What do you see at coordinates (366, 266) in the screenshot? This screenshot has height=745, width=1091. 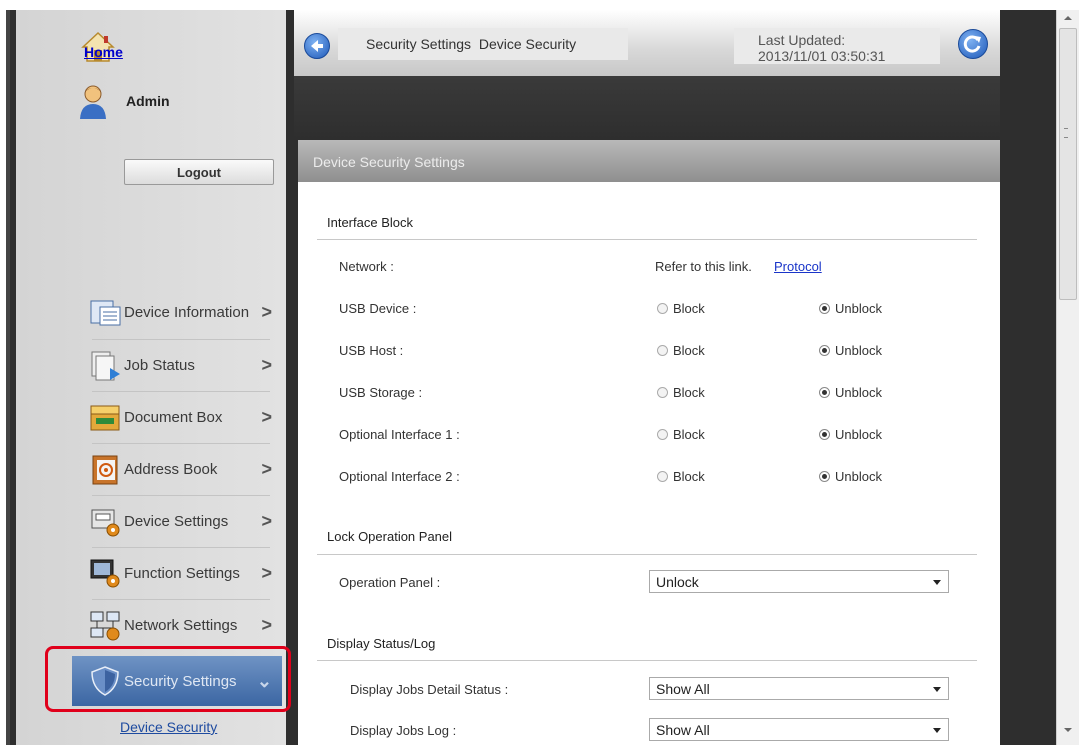 I see `network-label: Network :` at bounding box center [366, 266].